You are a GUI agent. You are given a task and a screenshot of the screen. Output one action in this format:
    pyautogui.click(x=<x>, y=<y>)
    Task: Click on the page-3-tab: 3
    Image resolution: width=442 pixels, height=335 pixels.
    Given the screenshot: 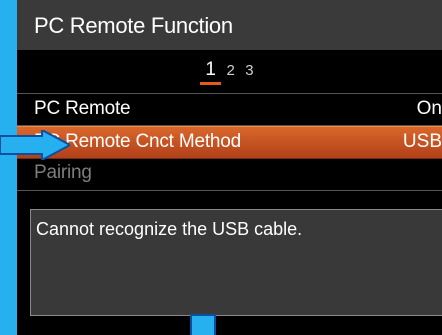 What is the action you would take?
    pyautogui.click(x=249, y=71)
    